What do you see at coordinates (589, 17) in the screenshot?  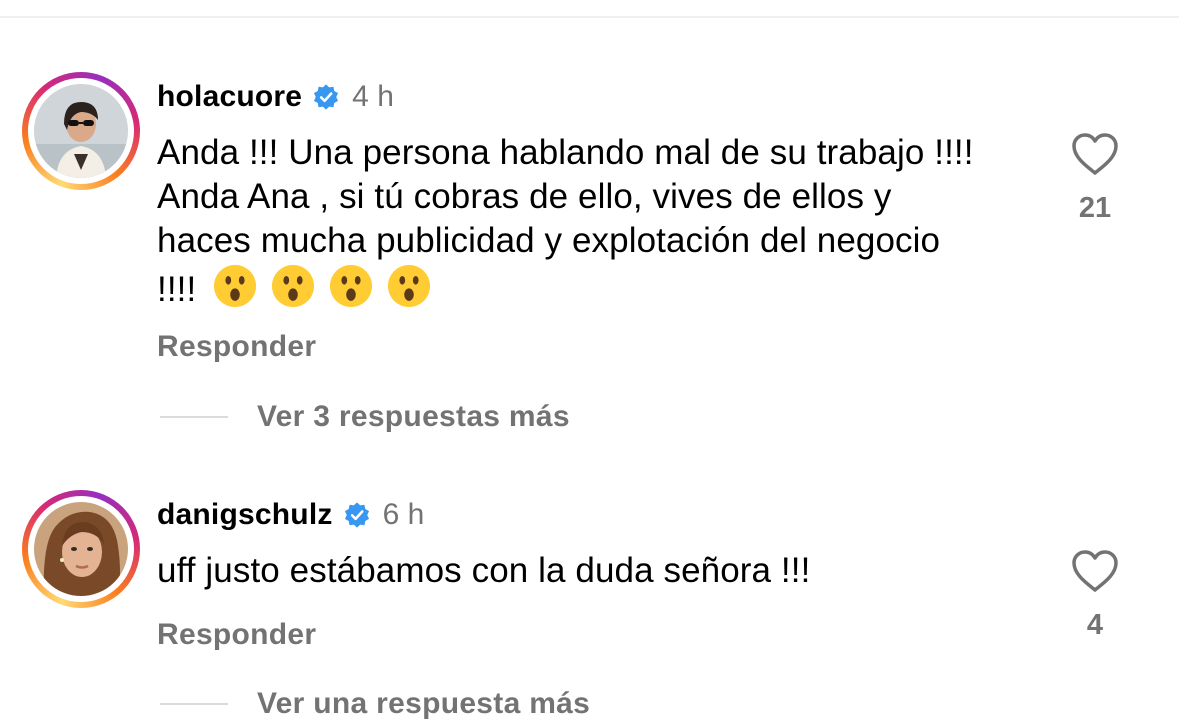 I see `top-divider` at bounding box center [589, 17].